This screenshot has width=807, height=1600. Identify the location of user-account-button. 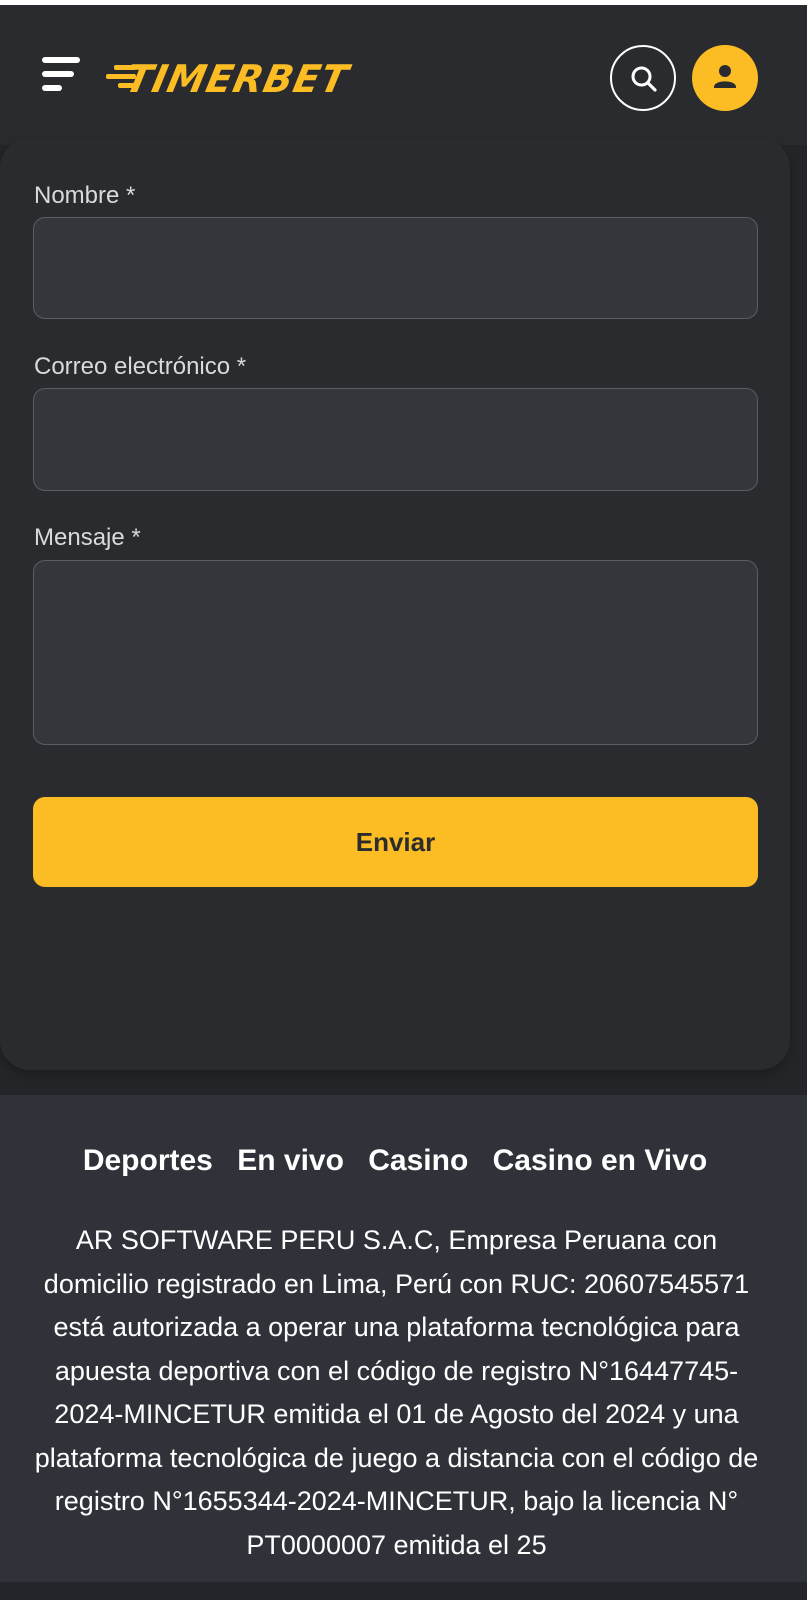
(725, 78).